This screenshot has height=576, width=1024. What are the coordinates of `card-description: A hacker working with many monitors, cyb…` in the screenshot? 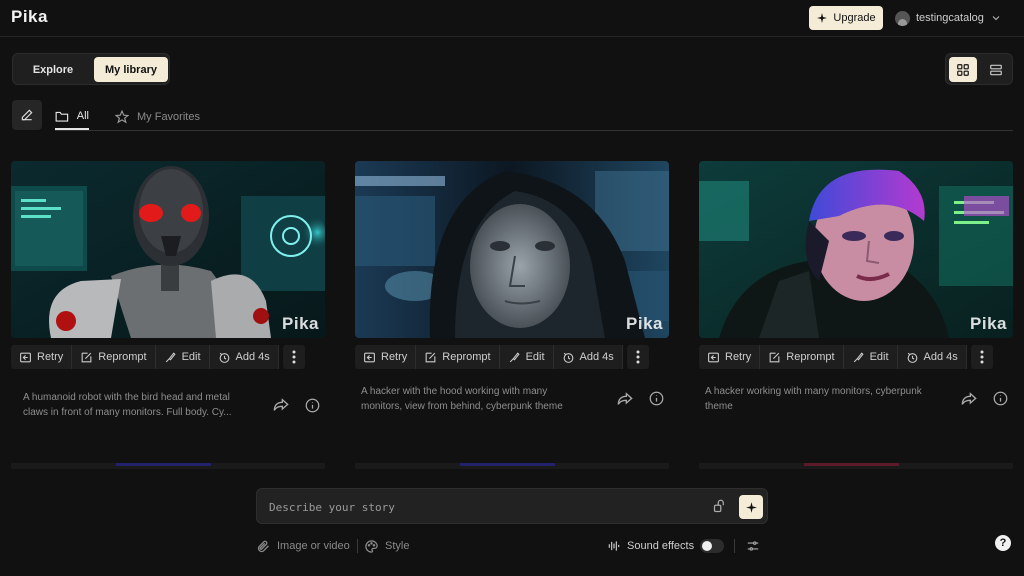 It's located at (813, 399).